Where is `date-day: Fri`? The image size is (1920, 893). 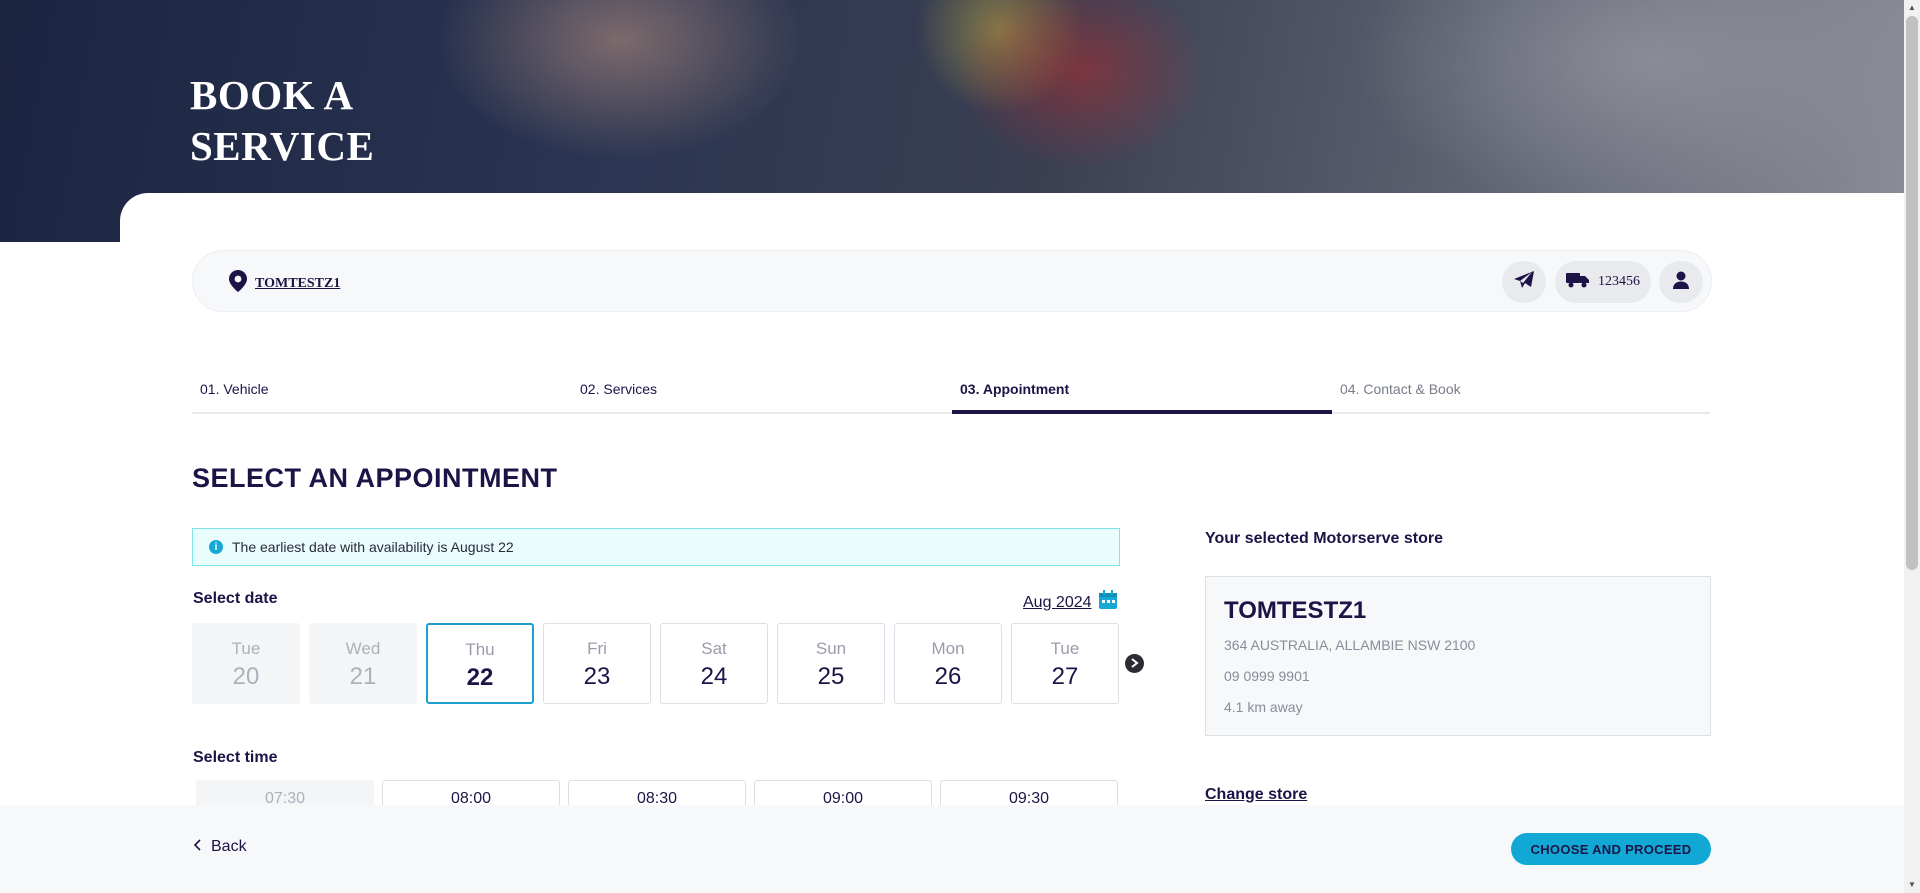 date-day: Fri is located at coordinates (597, 648).